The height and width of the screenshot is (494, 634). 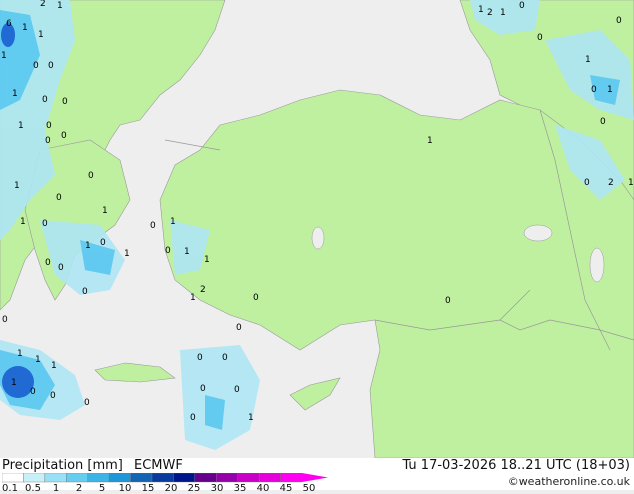 I want to click on legend-tick-label: 45, so click(x=286, y=488).